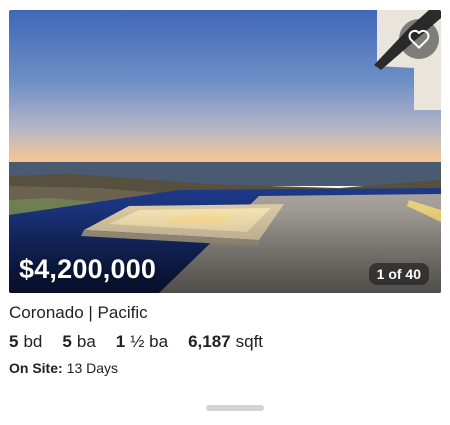 This screenshot has height=425, width=450. What do you see at coordinates (88, 269) in the screenshot?
I see `listing-price: $4,200,000` at bounding box center [88, 269].